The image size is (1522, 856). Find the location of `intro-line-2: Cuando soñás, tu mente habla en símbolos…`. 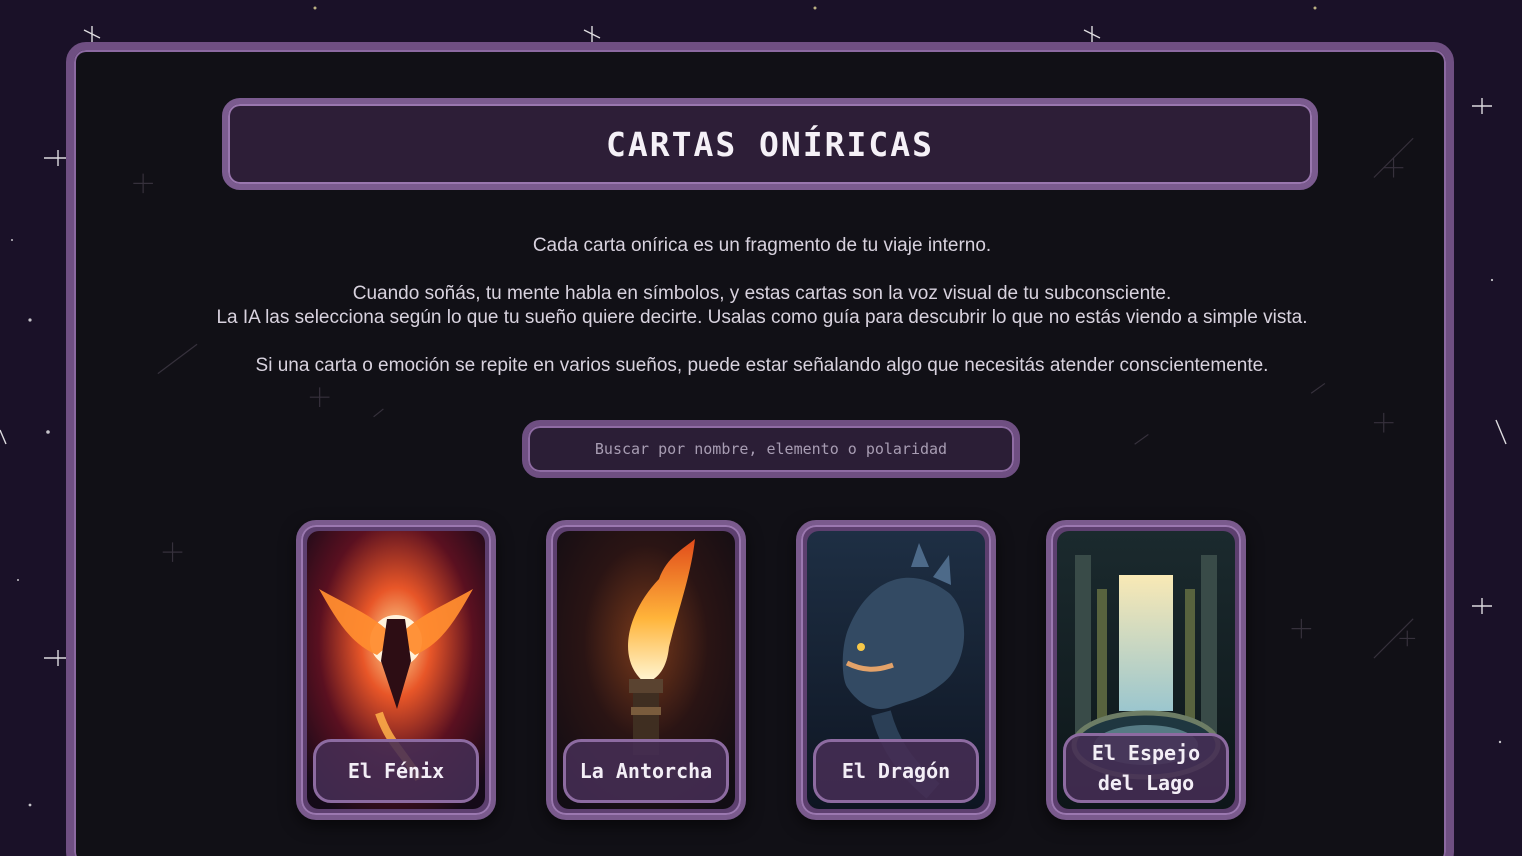

intro-line-2: Cuando soñás, tu mente habla en símbolos… is located at coordinates (762, 293).